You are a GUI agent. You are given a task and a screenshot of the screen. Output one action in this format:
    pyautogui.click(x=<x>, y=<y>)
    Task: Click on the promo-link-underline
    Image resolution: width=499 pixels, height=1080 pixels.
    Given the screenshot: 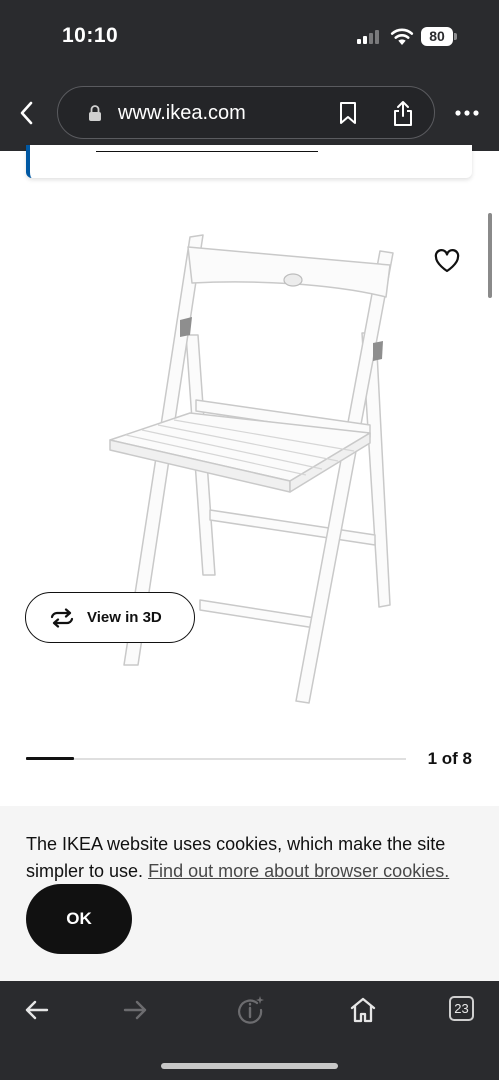 What is the action you would take?
    pyautogui.click(x=207, y=151)
    